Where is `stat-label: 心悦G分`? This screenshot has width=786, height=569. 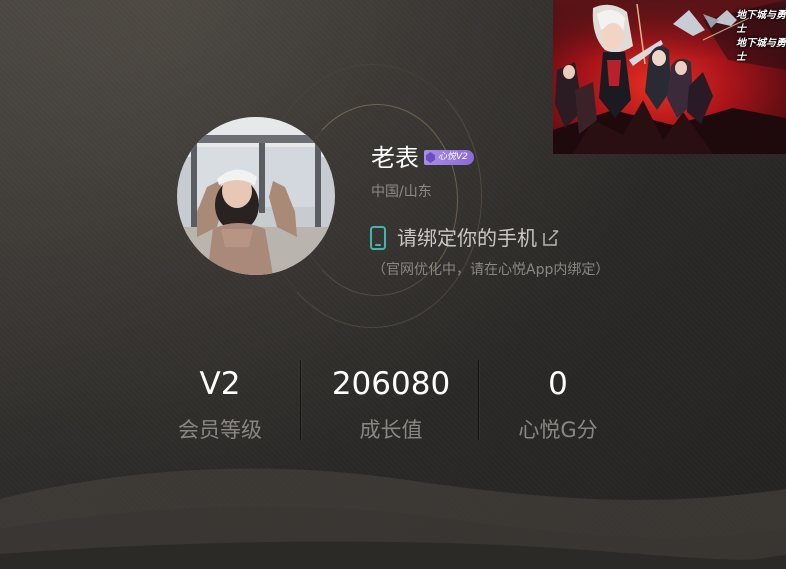 stat-label: 心悦G分 is located at coordinates (558, 430).